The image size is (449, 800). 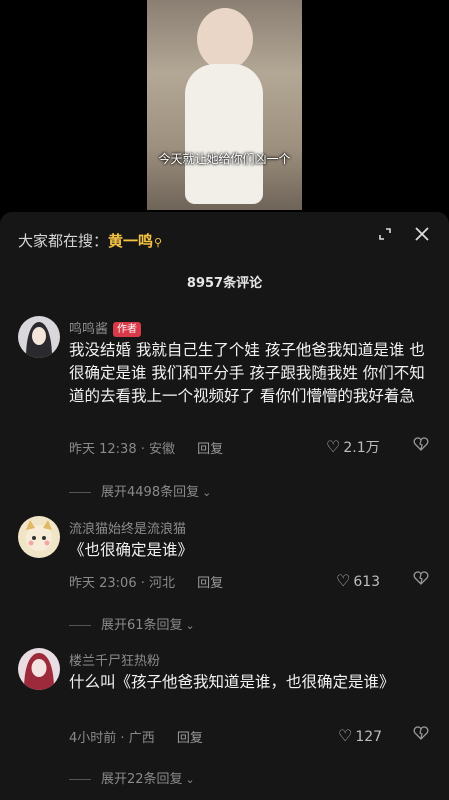 I want to click on video-thumbnail: 今天就让她给你们凶一个, so click(x=224, y=105).